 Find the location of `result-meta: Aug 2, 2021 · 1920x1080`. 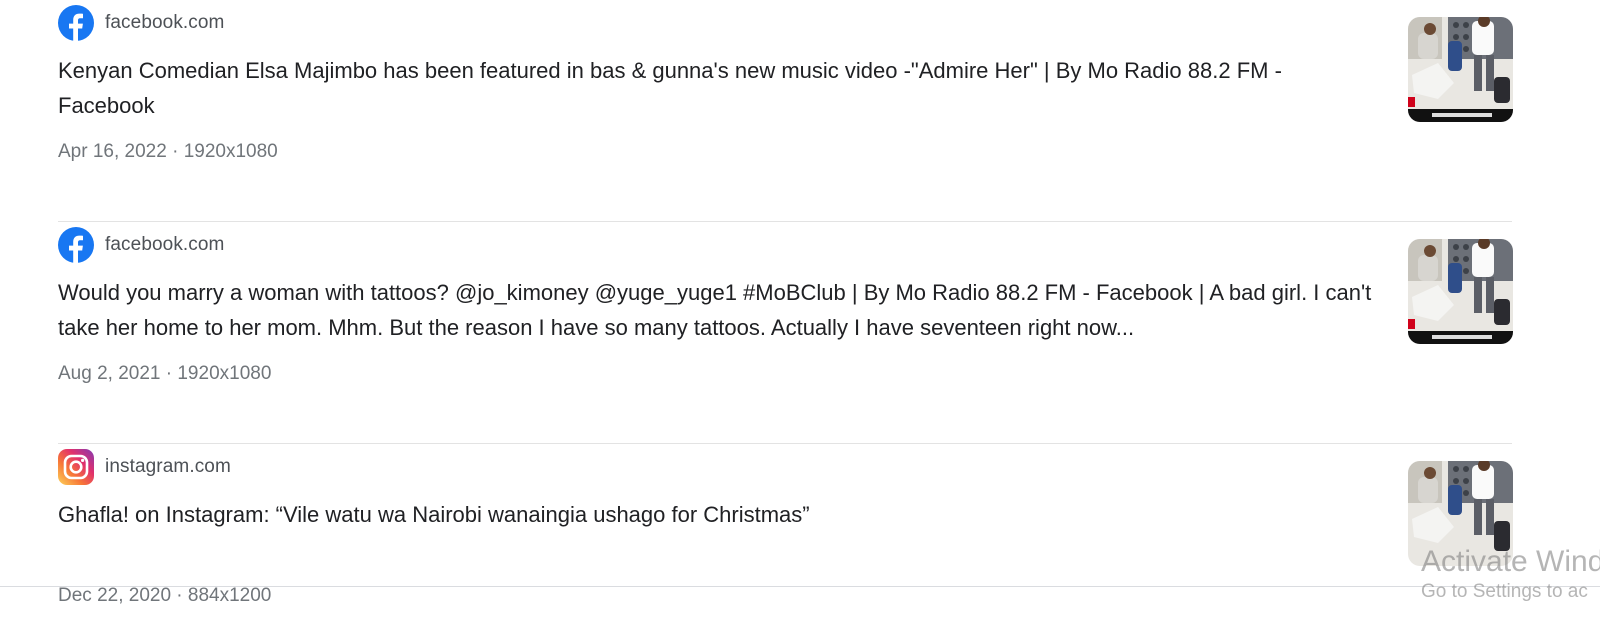

result-meta: Aug 2, 2021 · 1920x1080 is located at coordinates (165, 373).